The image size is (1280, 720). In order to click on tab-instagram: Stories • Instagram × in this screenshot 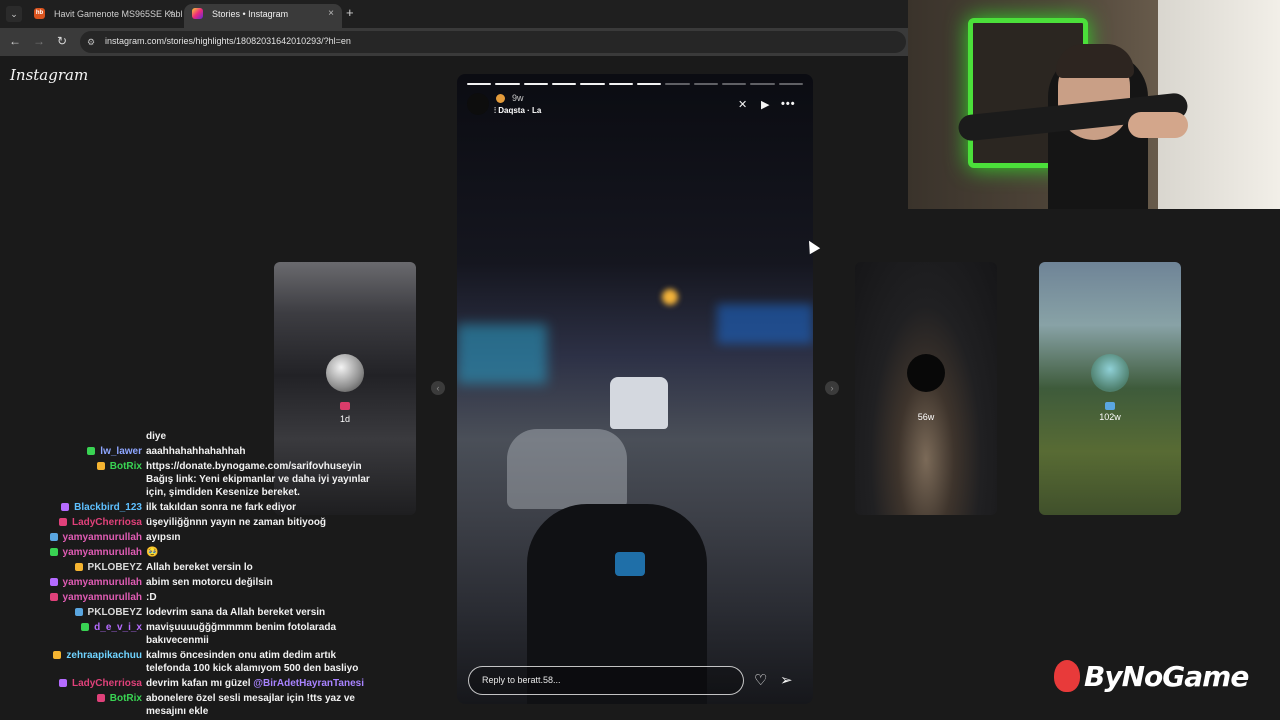, I will do `click(263, 16)`.